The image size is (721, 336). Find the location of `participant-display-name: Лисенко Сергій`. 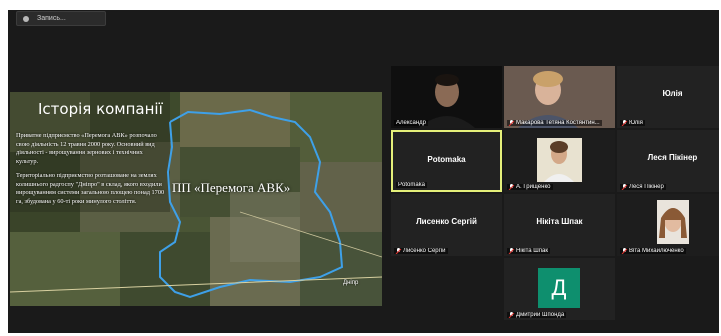

participant-display-name: Лисенко Сергій is located at coordinates (446, 221).